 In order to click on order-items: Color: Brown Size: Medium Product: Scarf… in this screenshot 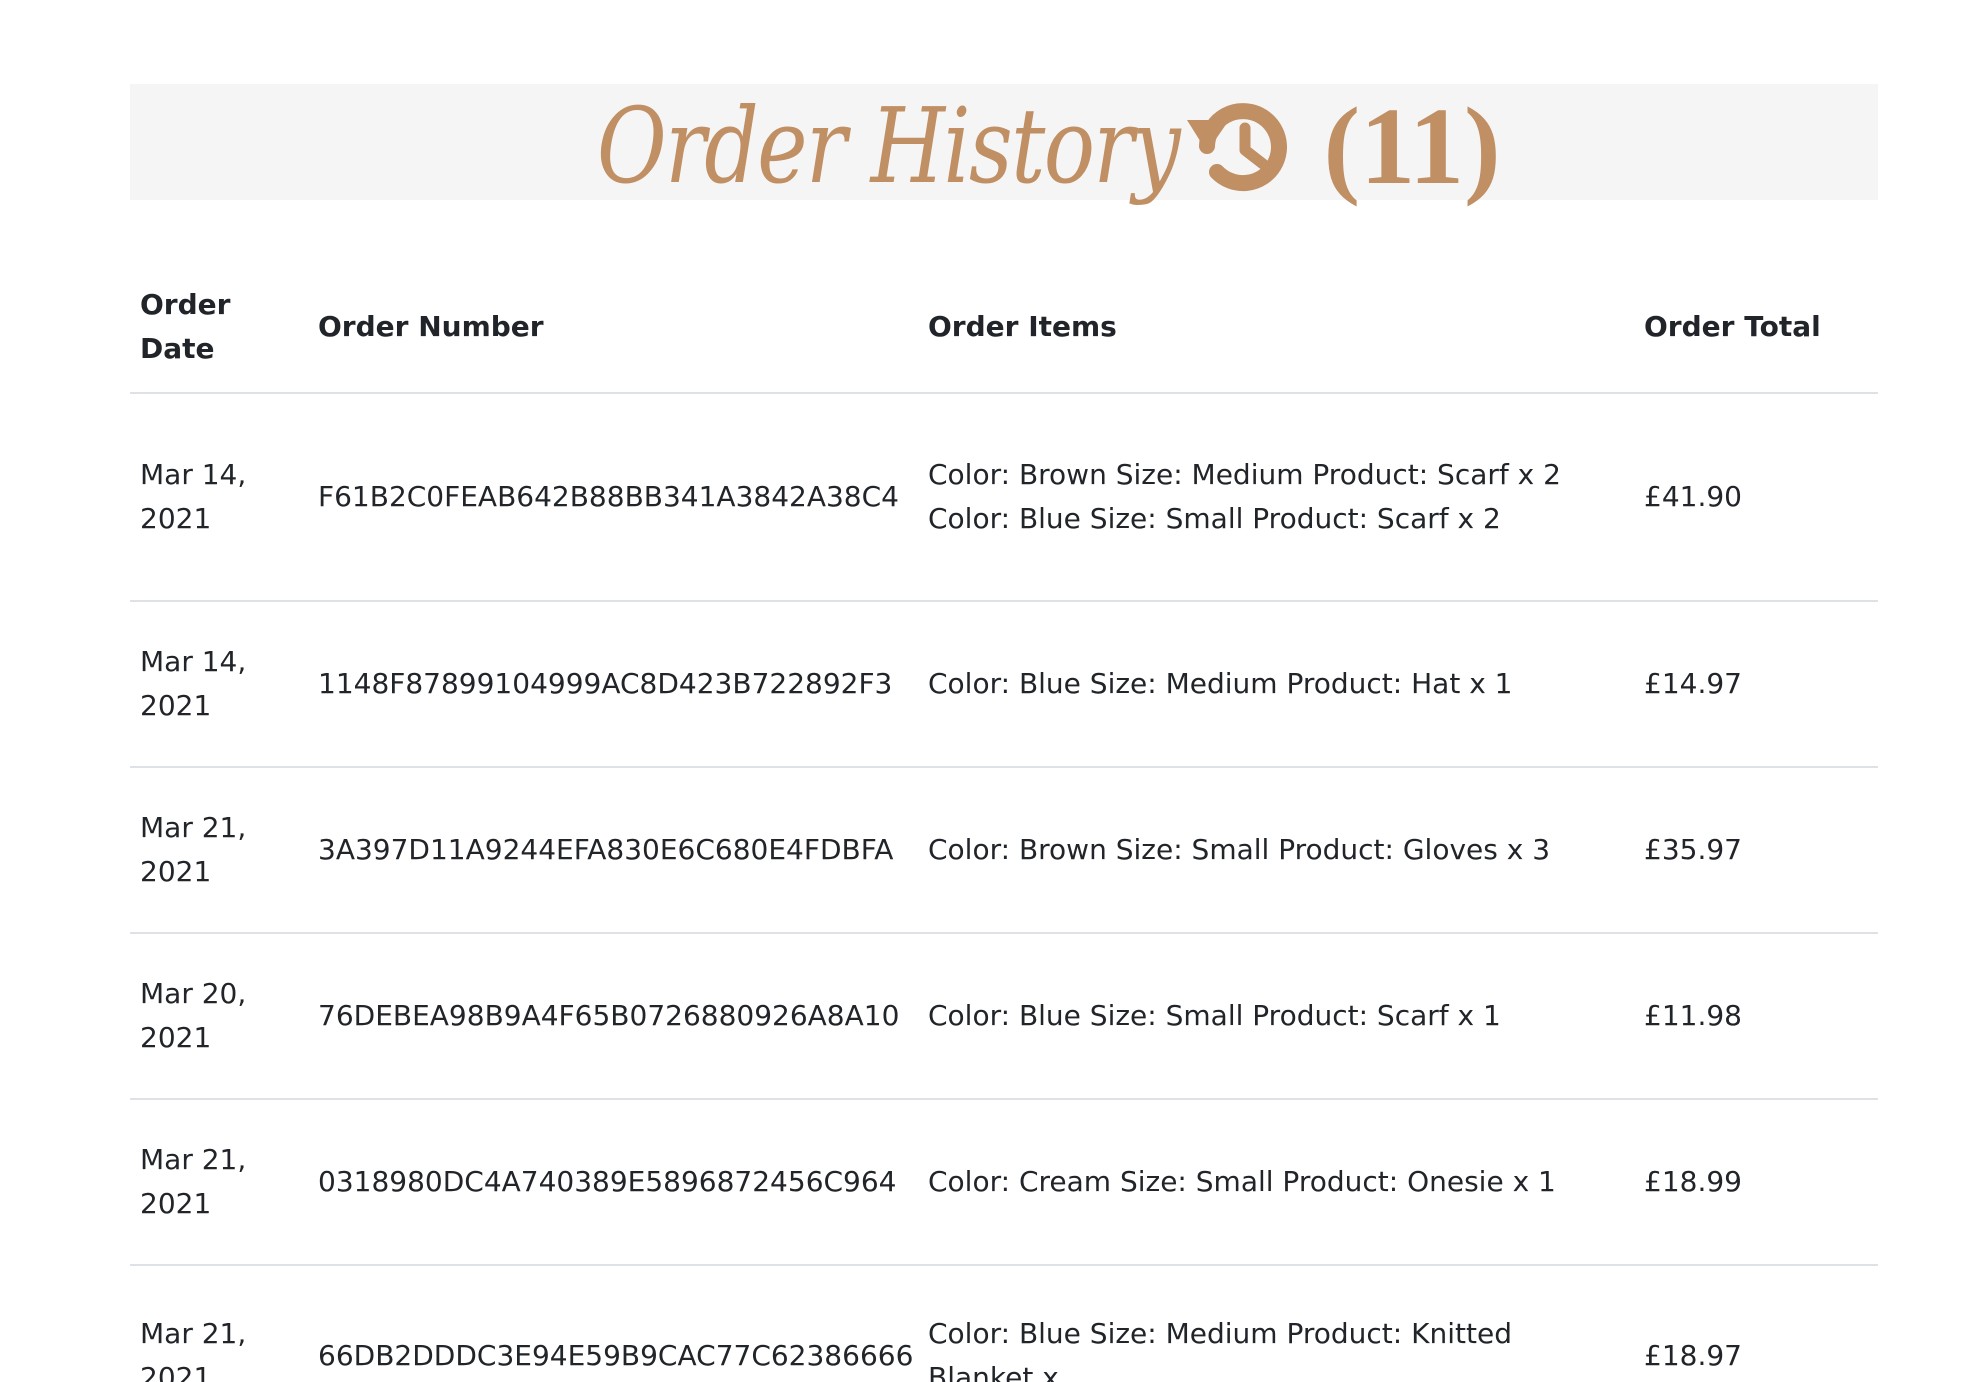, I will do `click(1276, 497)`.